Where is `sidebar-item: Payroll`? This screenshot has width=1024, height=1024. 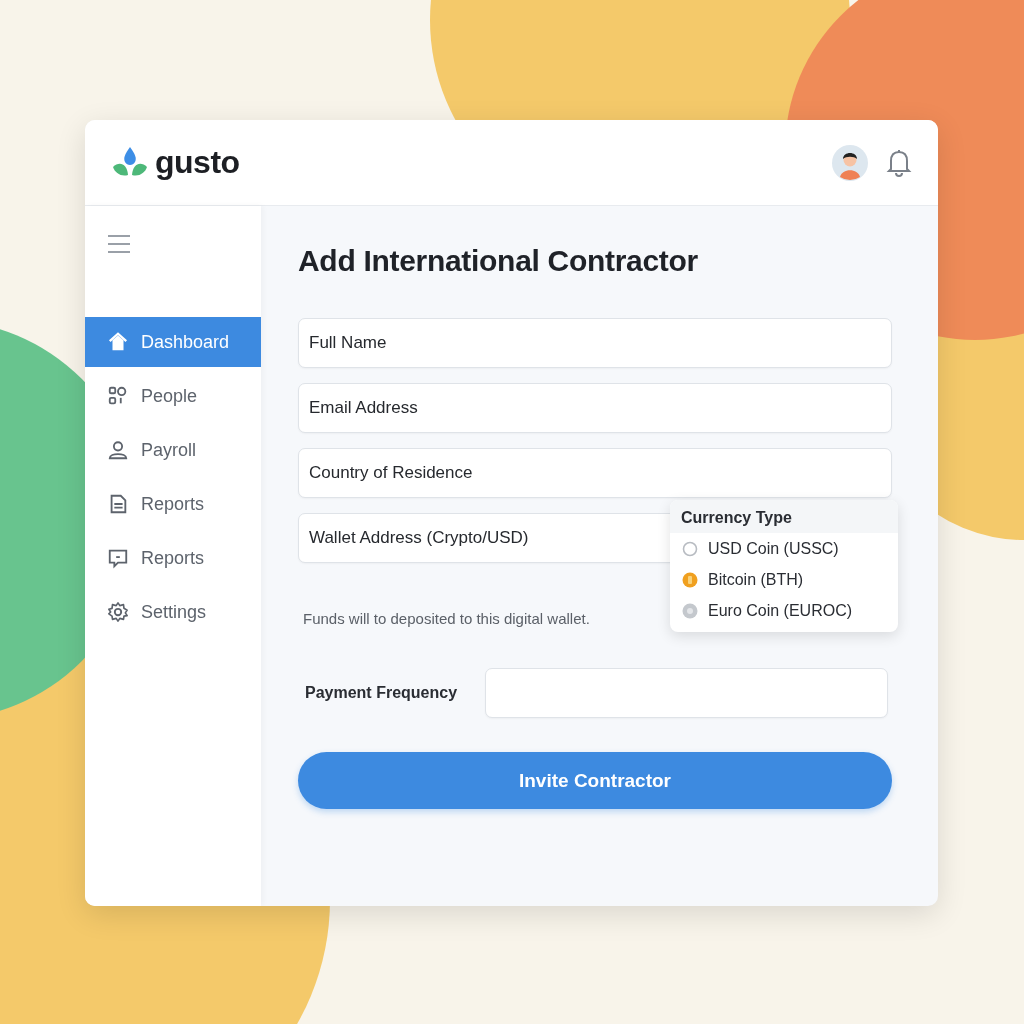 sidebar-item: Payroll is located at coordinates (173, 450).